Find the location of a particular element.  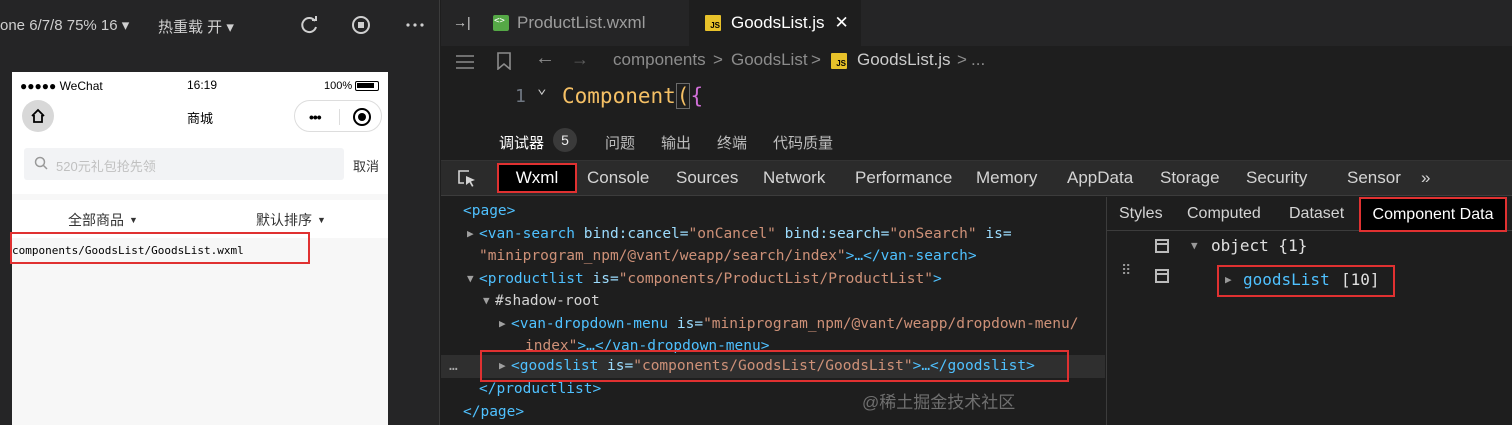

tab-debugger: 调试器 is located at coordinates (521, 142).